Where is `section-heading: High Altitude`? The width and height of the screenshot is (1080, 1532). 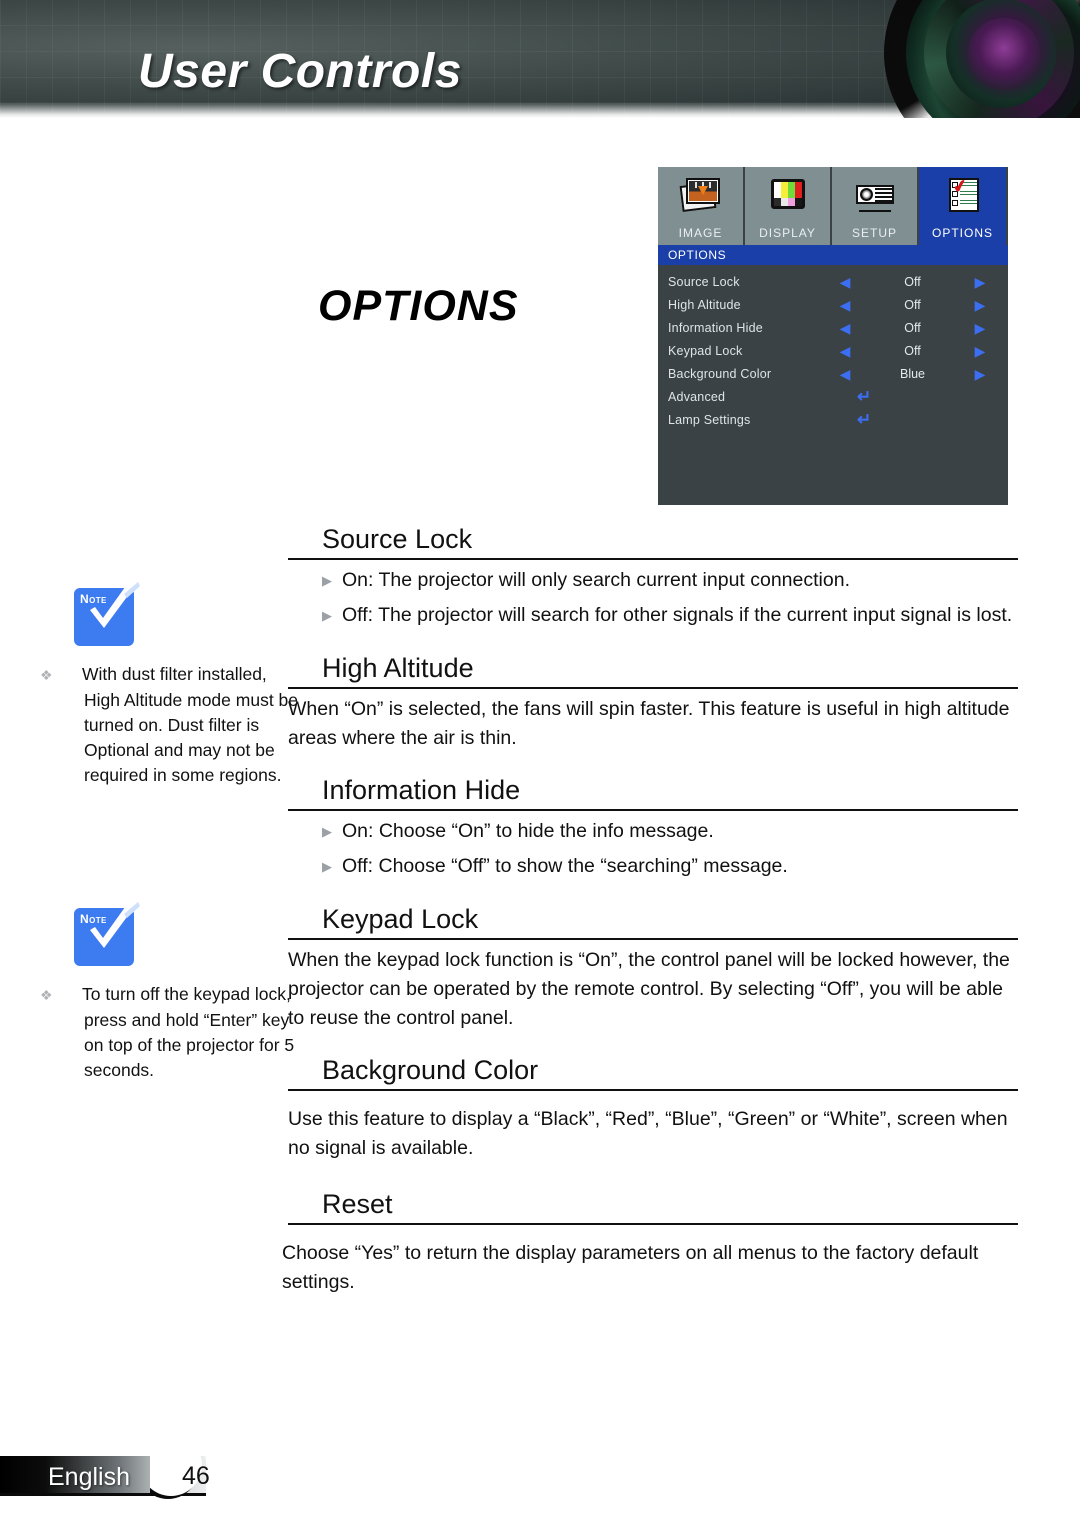 section-heading: High Altitude is located at coordinates (653, 669).